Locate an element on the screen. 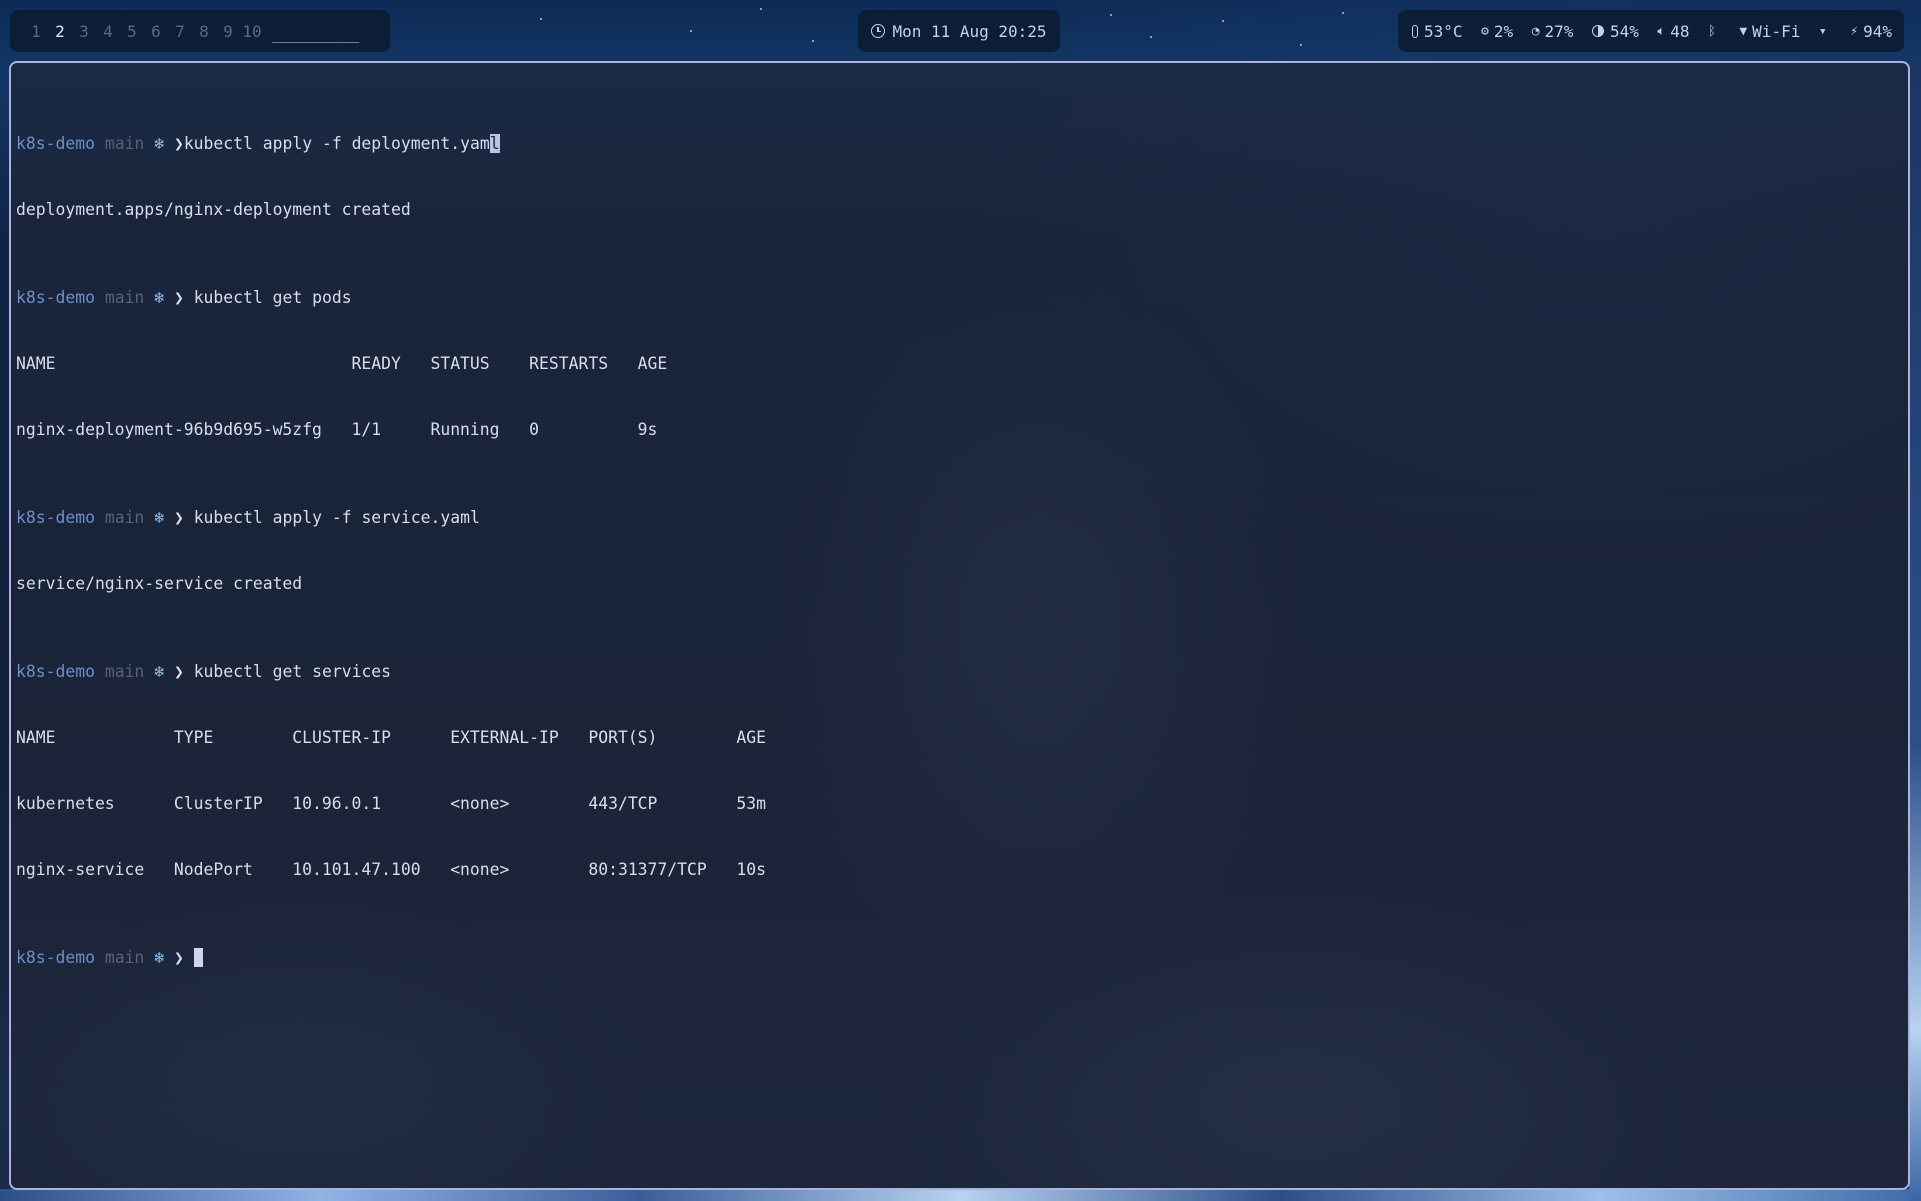 The width and height of the screenshot is (1921, 1201). network-indicator: ▼ Wi-Fi is located at coordinates (1769, 31).